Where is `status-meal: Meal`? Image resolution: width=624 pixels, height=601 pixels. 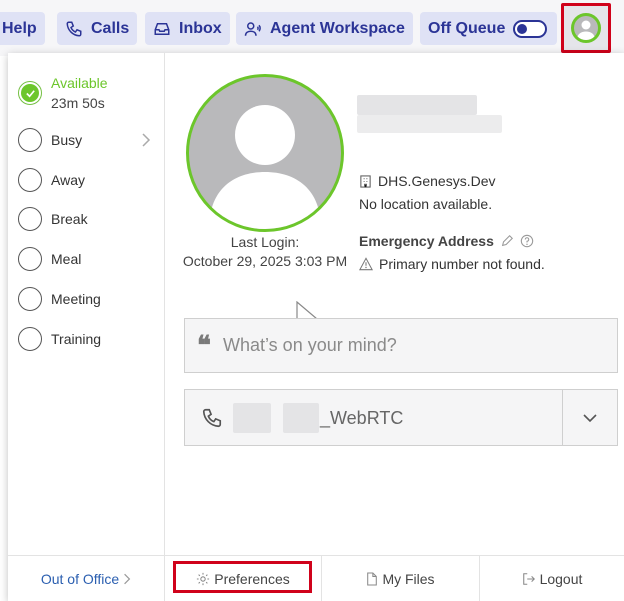
status-meal: Meal is located at coordinates (49, 259).